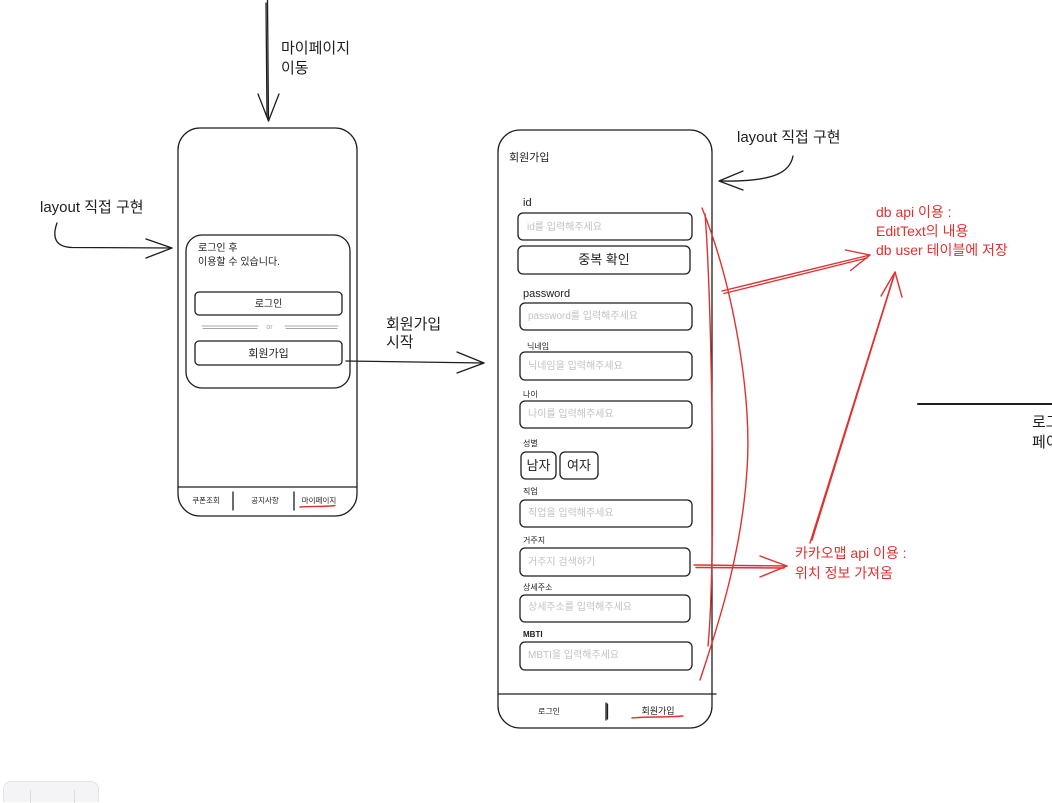 The image size is (1052, 803). I want to click on nickname-input: 닉네임을 입력해주세요, so click(606, 366).